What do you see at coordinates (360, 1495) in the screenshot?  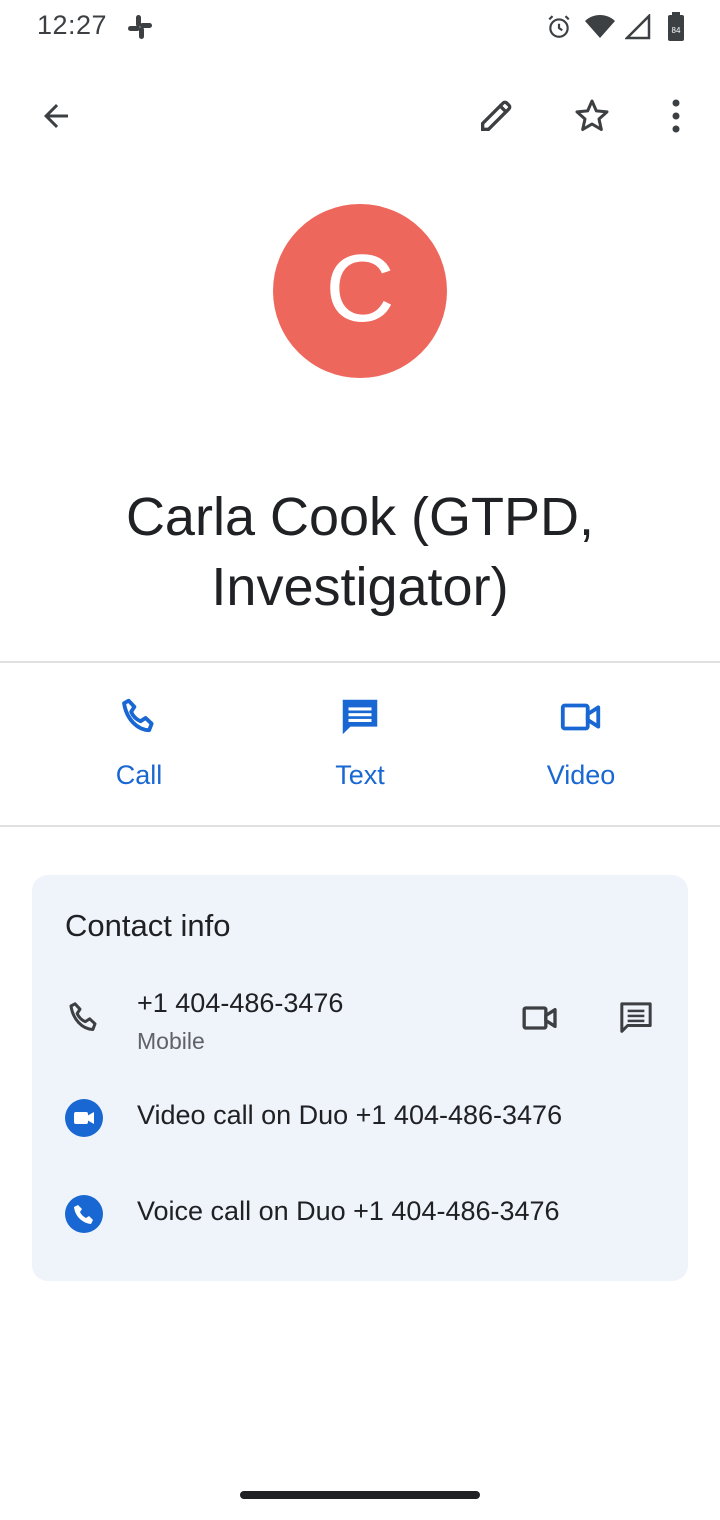 I see `home-gesture-bar` at bounding box center [360, 1495].